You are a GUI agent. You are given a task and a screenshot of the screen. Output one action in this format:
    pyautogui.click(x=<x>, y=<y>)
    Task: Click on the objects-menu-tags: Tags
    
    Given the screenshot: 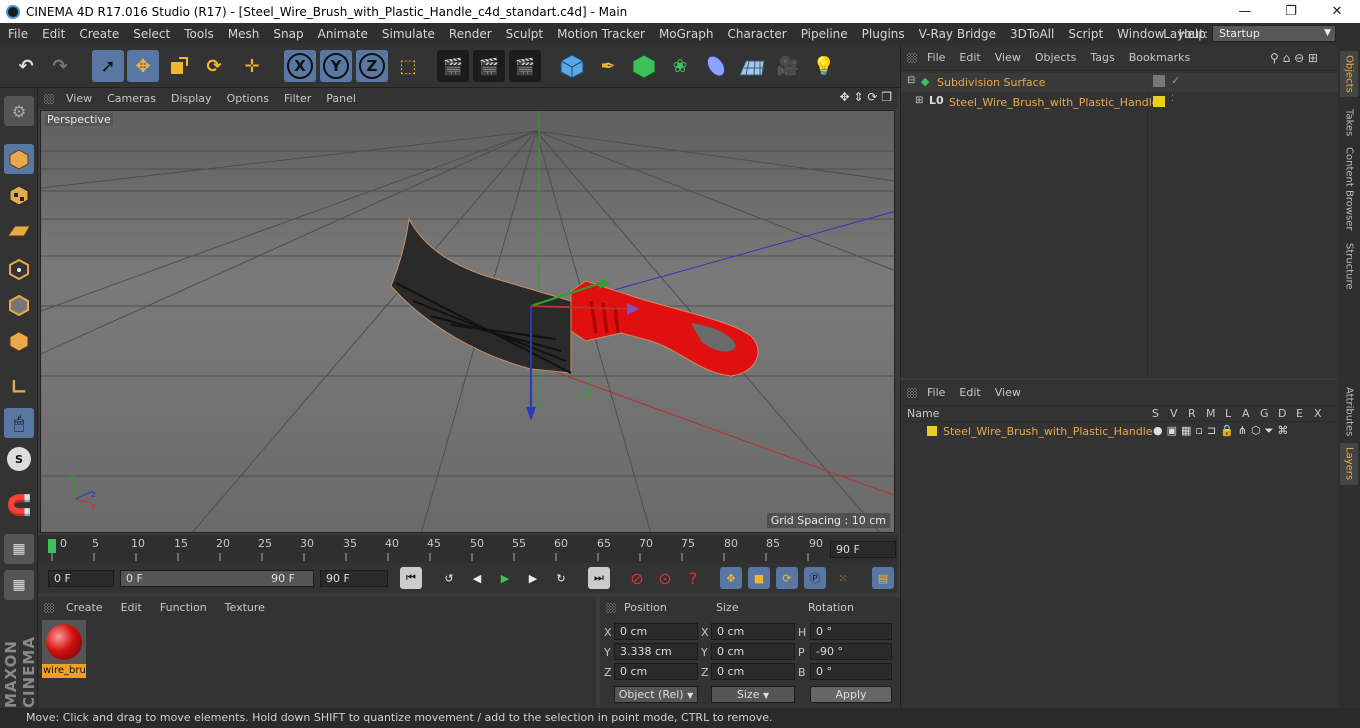 What is the action you would take?
    pyautogui.click(x=1102, y=57)
    